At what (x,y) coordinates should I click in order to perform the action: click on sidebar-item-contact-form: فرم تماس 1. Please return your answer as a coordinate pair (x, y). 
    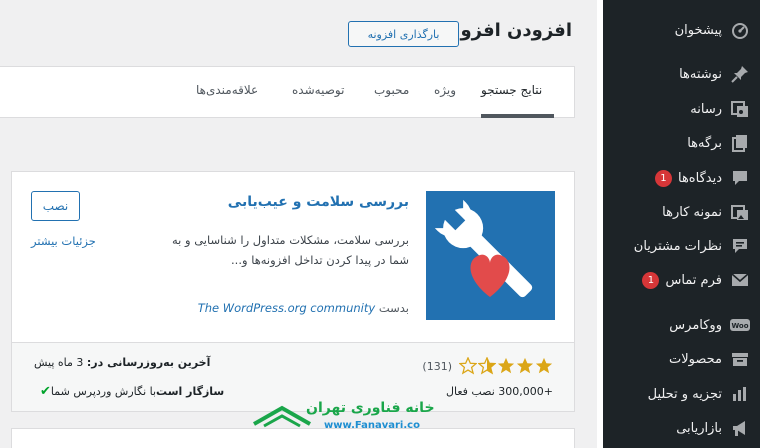
    Looking at the image, I should click on (681, 280).